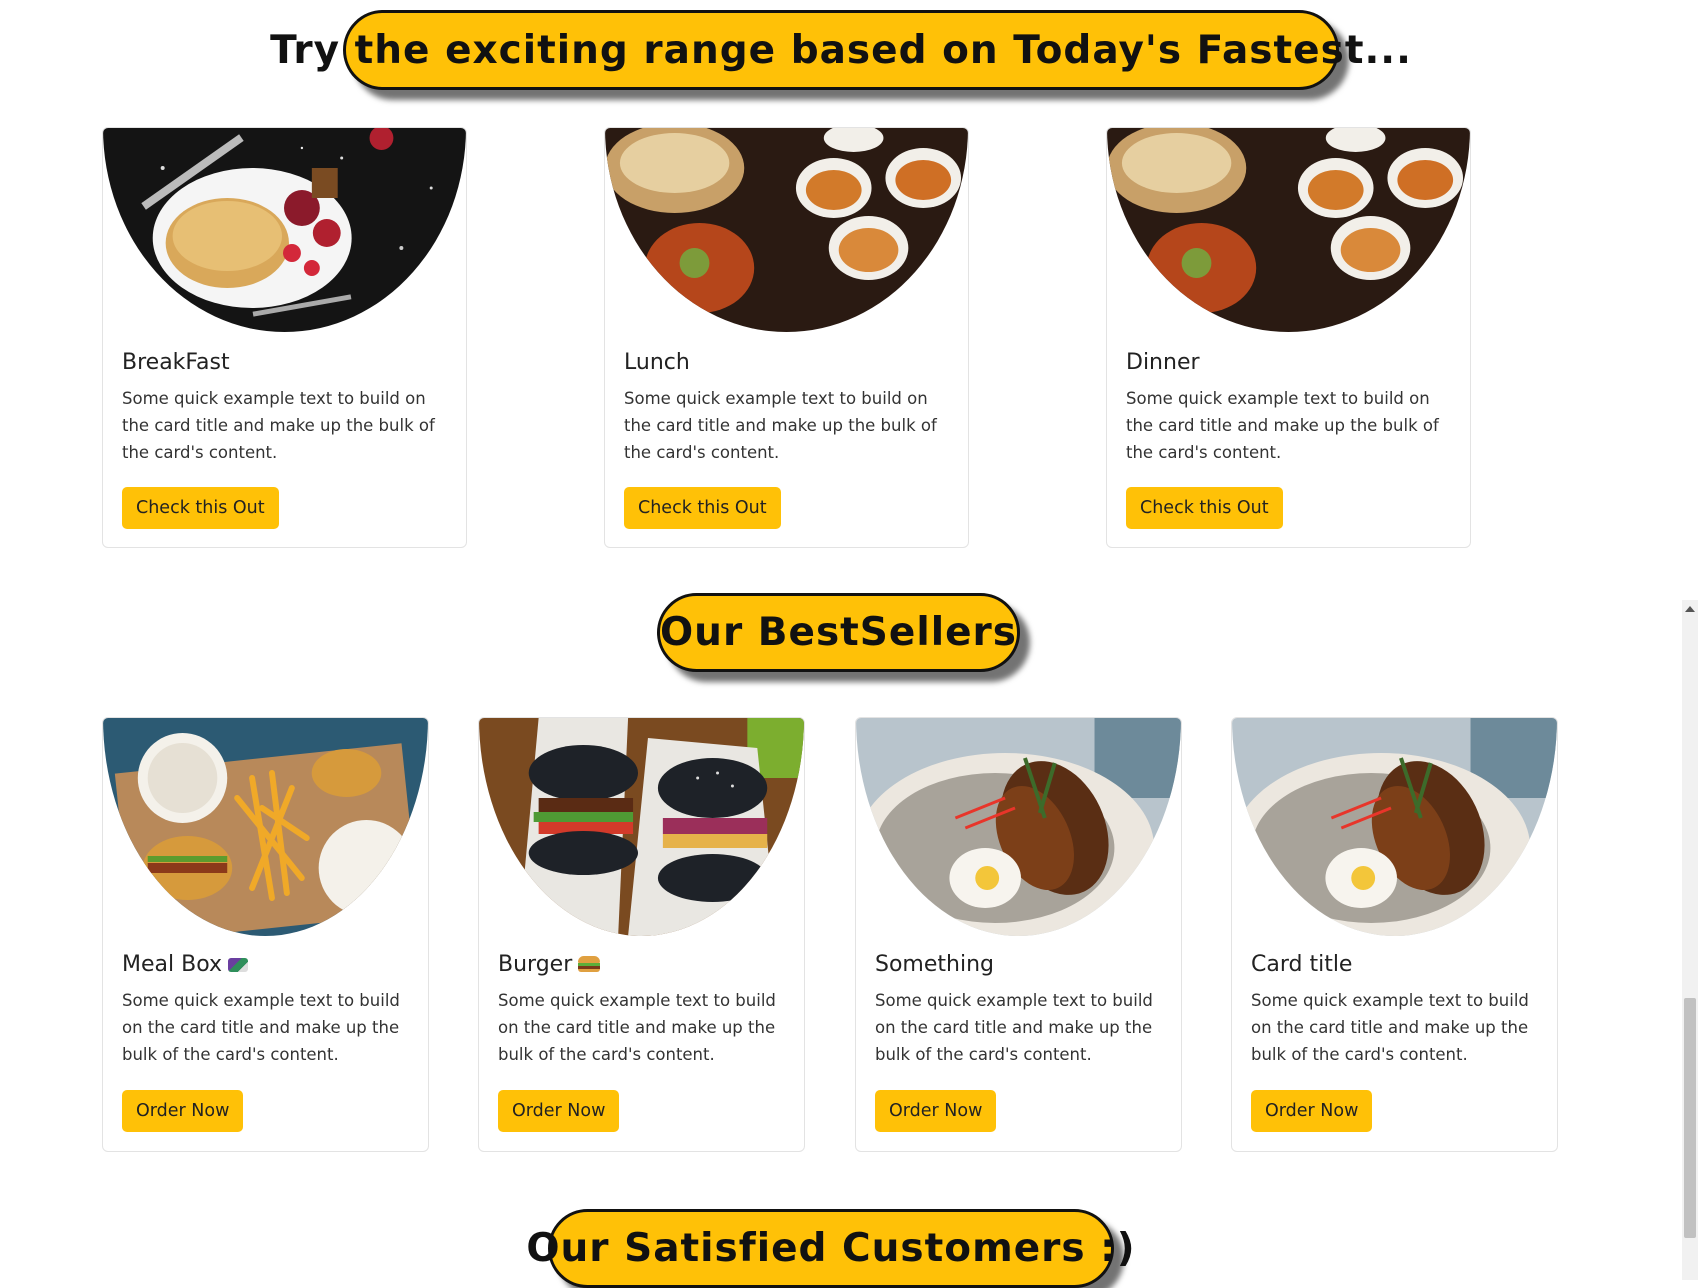 The width and height of the screenshot is (1698, 1288). Describe the element at coordinates (1018, 827) in the screenshot. I see `something-image` at that location.